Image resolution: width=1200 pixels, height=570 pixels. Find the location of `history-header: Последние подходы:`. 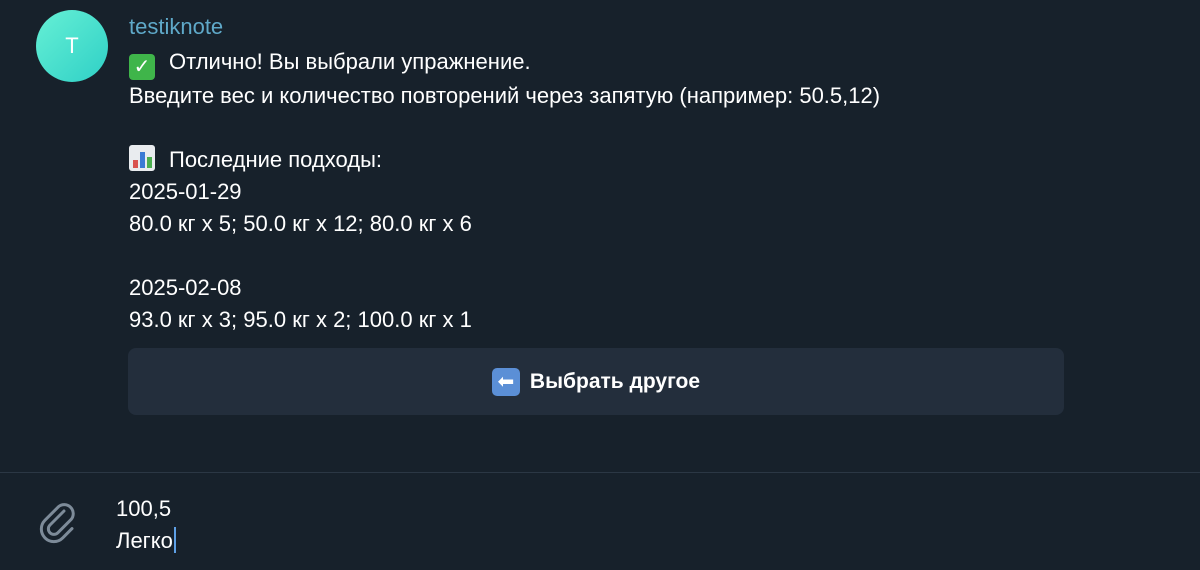

history-header: Последние подходы: is located at coordinates (276, 159).